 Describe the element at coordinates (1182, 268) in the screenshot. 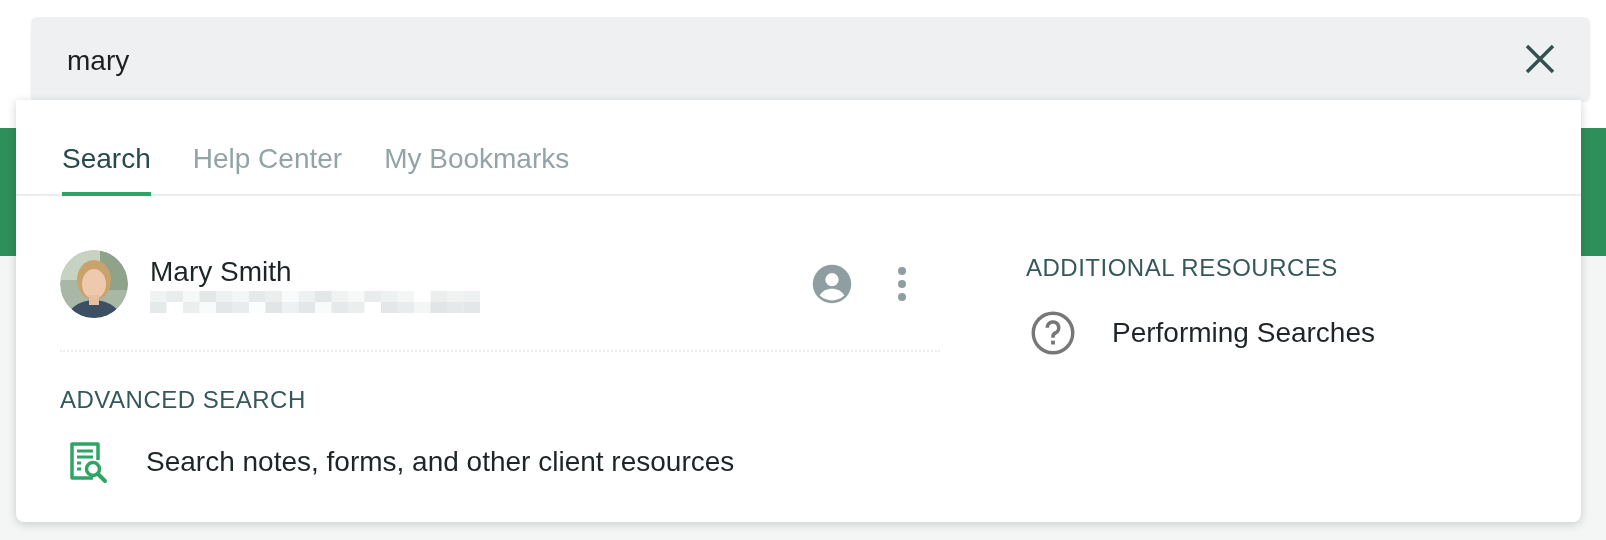

I see `section-heading: ADDITIONAL RESOURCES` at that location.